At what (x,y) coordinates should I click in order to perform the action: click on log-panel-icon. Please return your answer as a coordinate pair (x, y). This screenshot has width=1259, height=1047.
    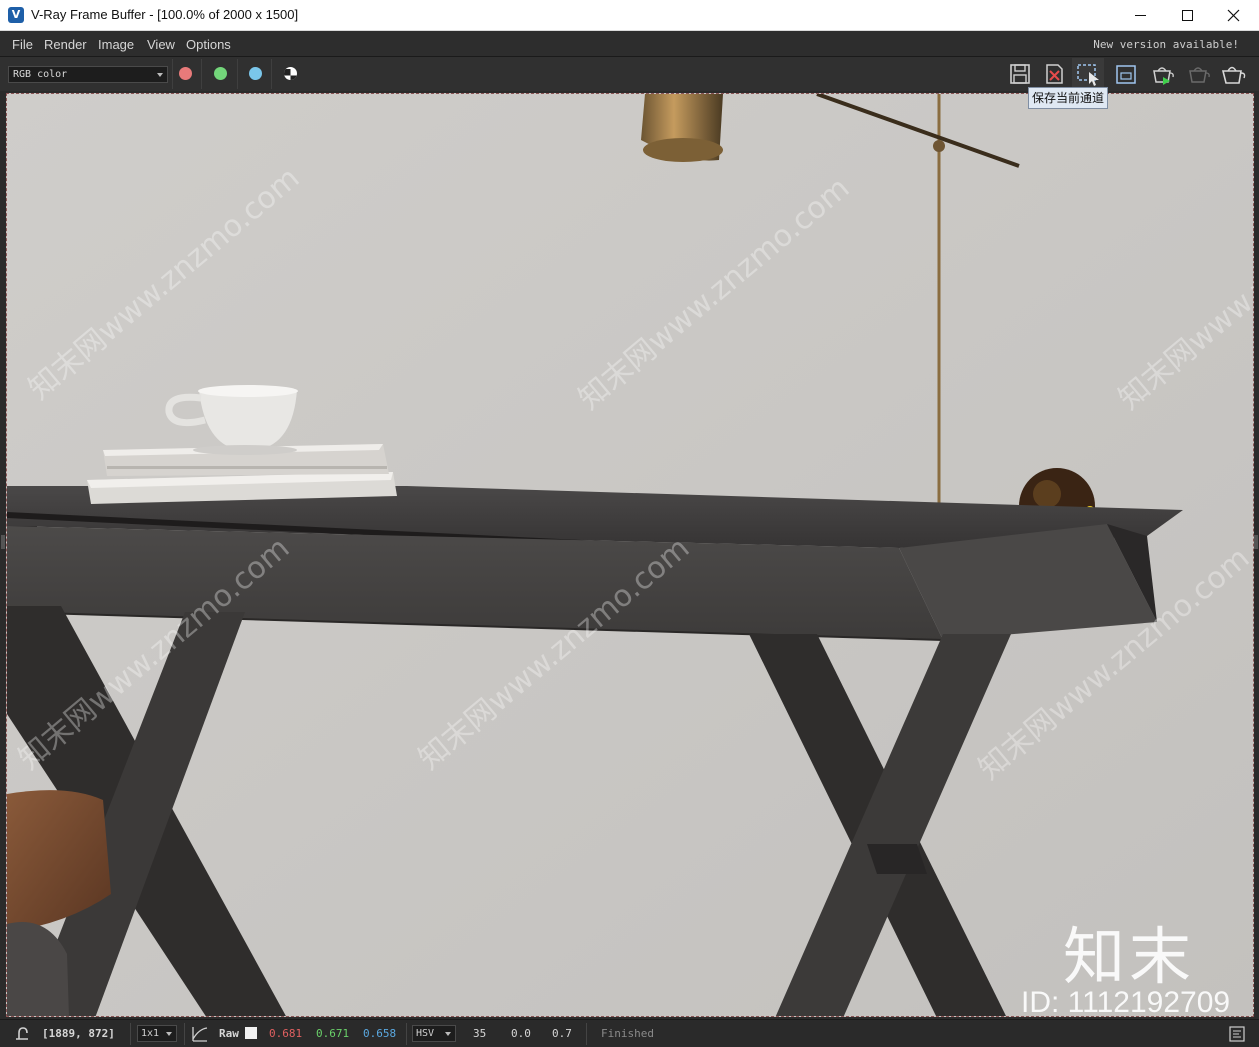
    Looking at the image, I should click on (1237, 1034).